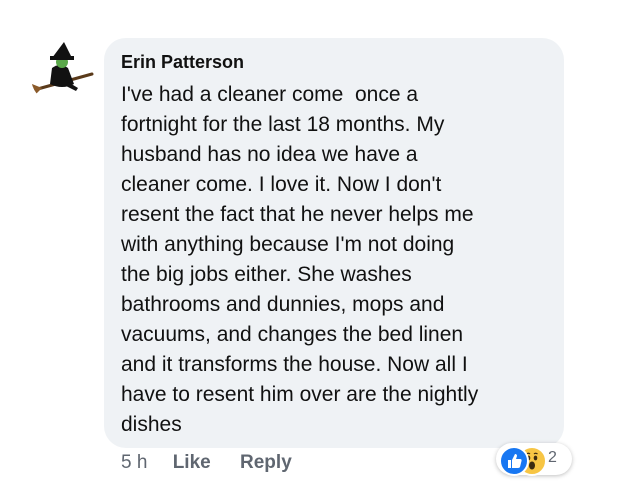 The height and width of the screenshot is (502, 630). What do you see at coordinates (514, 461) in the screenshot?
I see `like-icon` at bounding box center [514, 461].